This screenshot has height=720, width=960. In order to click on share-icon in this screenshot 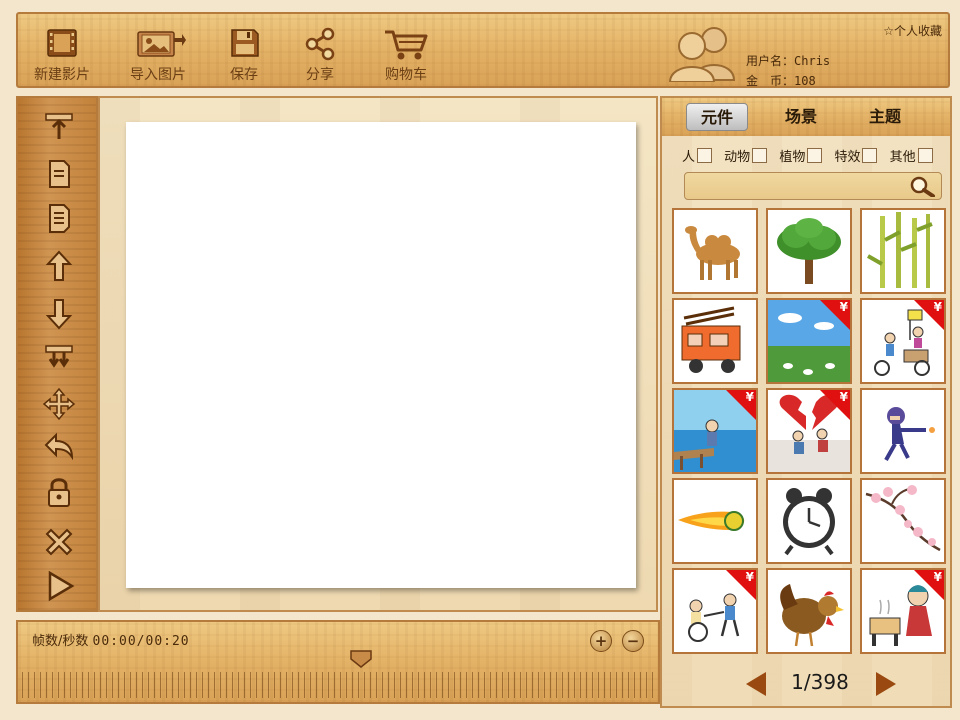, I will do `click(320, 44)`.